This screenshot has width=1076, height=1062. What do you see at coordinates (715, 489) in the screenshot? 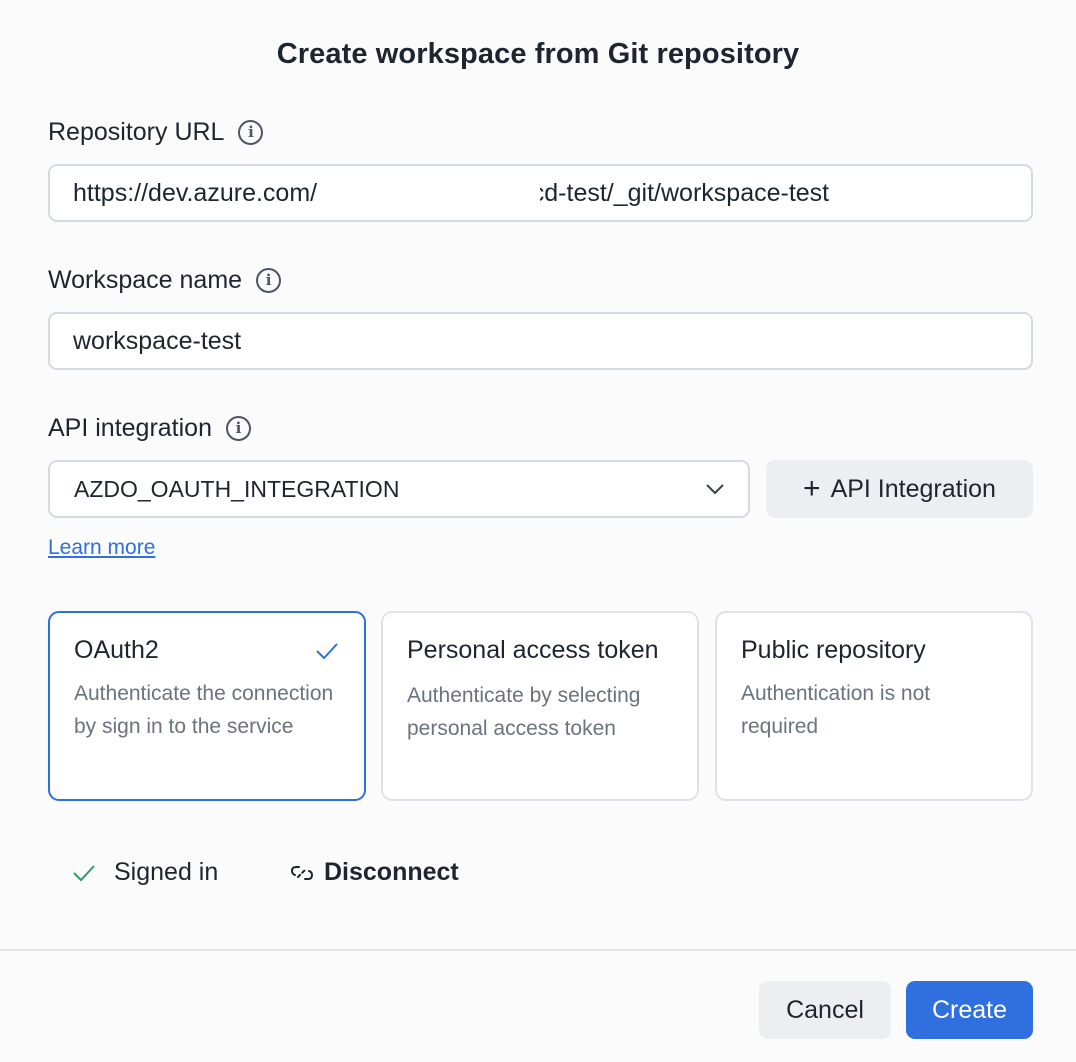
I see `chevron-down-icon` at bounding box center [715, 489].